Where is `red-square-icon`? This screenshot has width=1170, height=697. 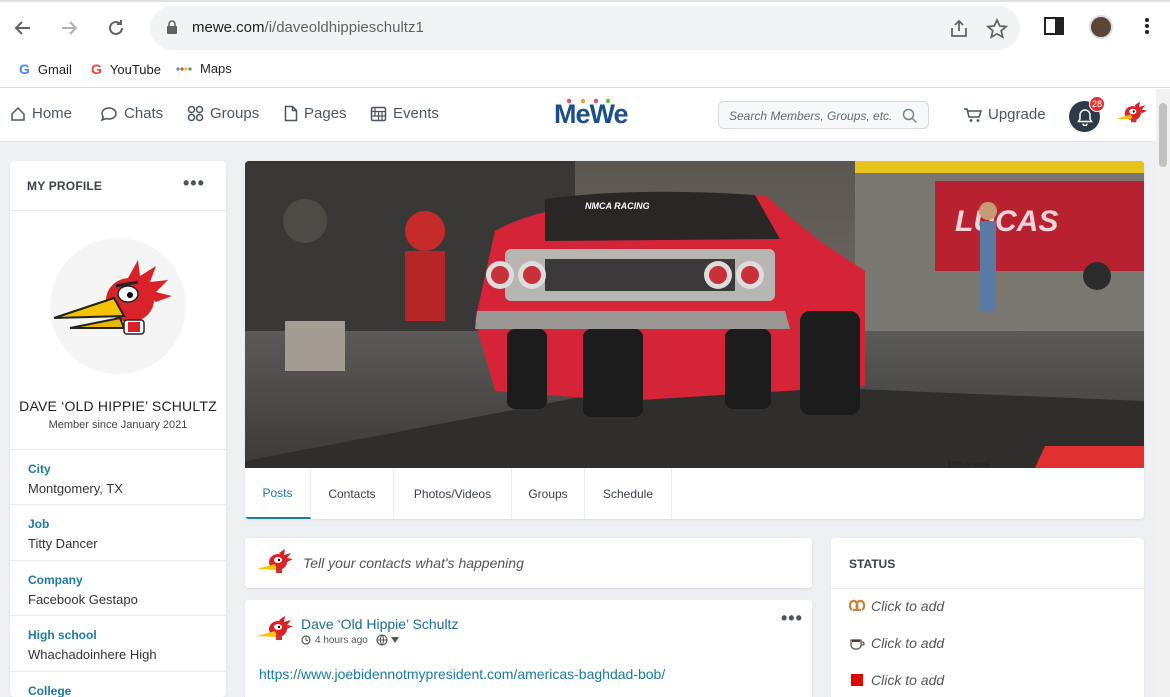
red-square-icon is located at coordinates (857, 680).